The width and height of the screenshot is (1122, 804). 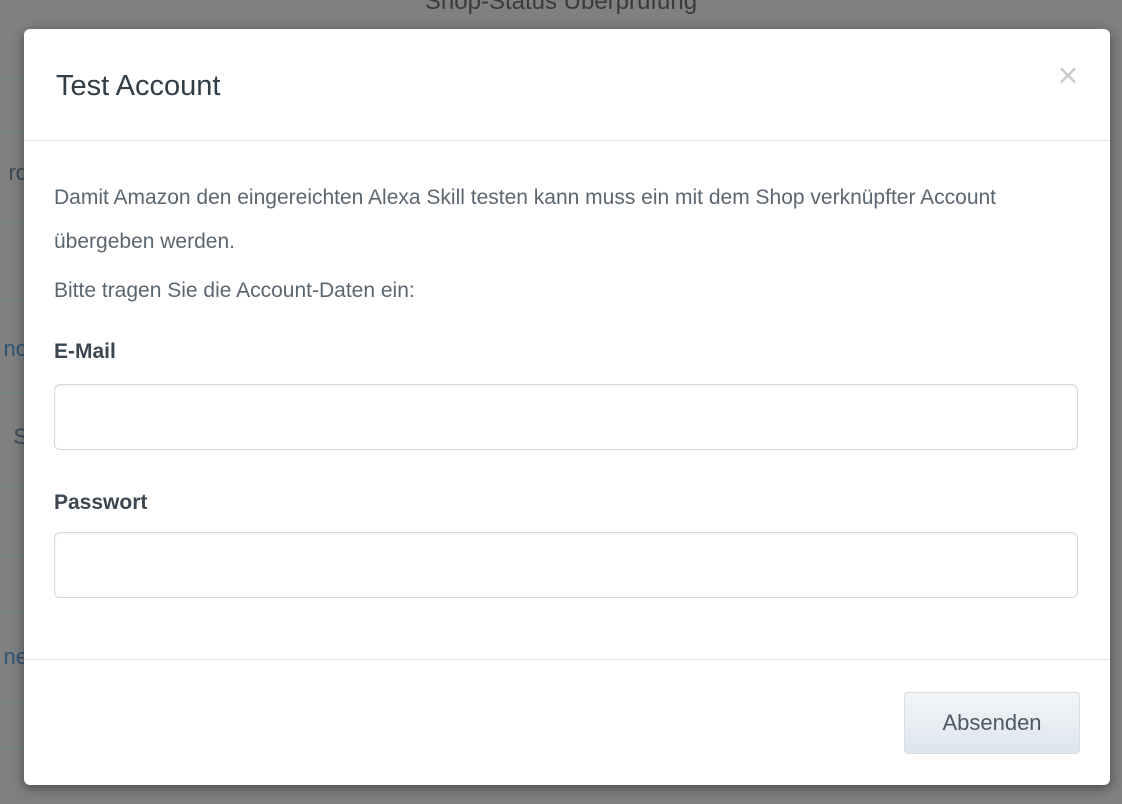 I want to click on close-button: ×, so click(x=1068, y=75).